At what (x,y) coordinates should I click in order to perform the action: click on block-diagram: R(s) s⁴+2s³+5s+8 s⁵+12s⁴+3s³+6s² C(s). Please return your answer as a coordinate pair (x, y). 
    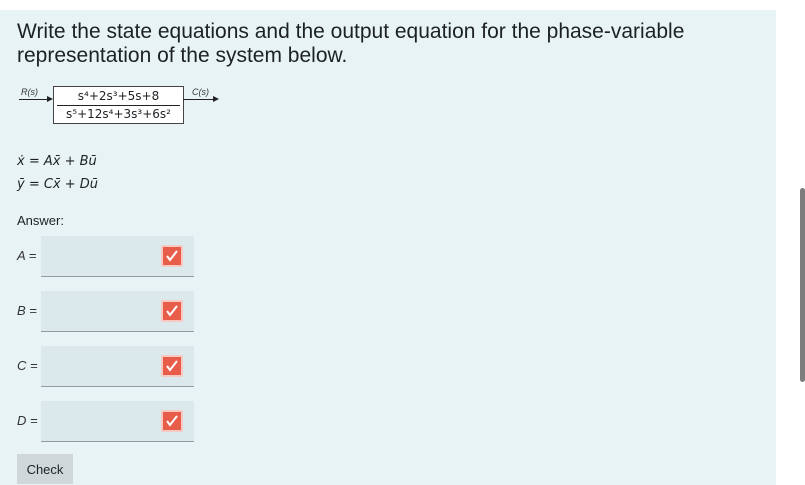
    Looking at the image, I should click on (122, 105).